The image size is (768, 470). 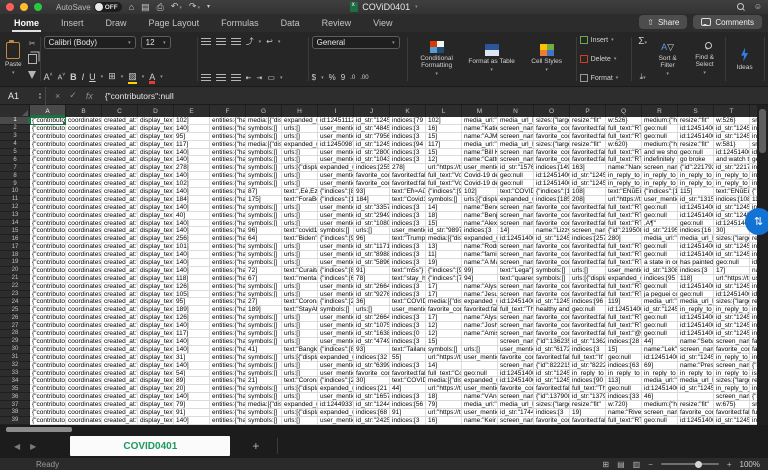 I want to click on select-all-corner, so click(x=15, y=111).